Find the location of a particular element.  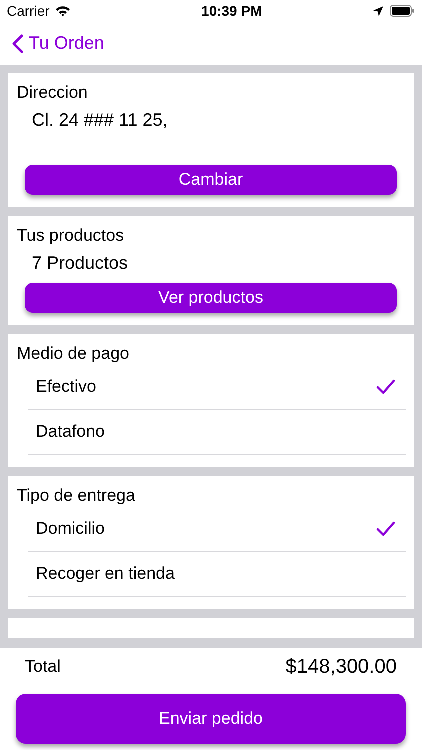

section-title: Medio de pago is located at coordinates (73, 354).